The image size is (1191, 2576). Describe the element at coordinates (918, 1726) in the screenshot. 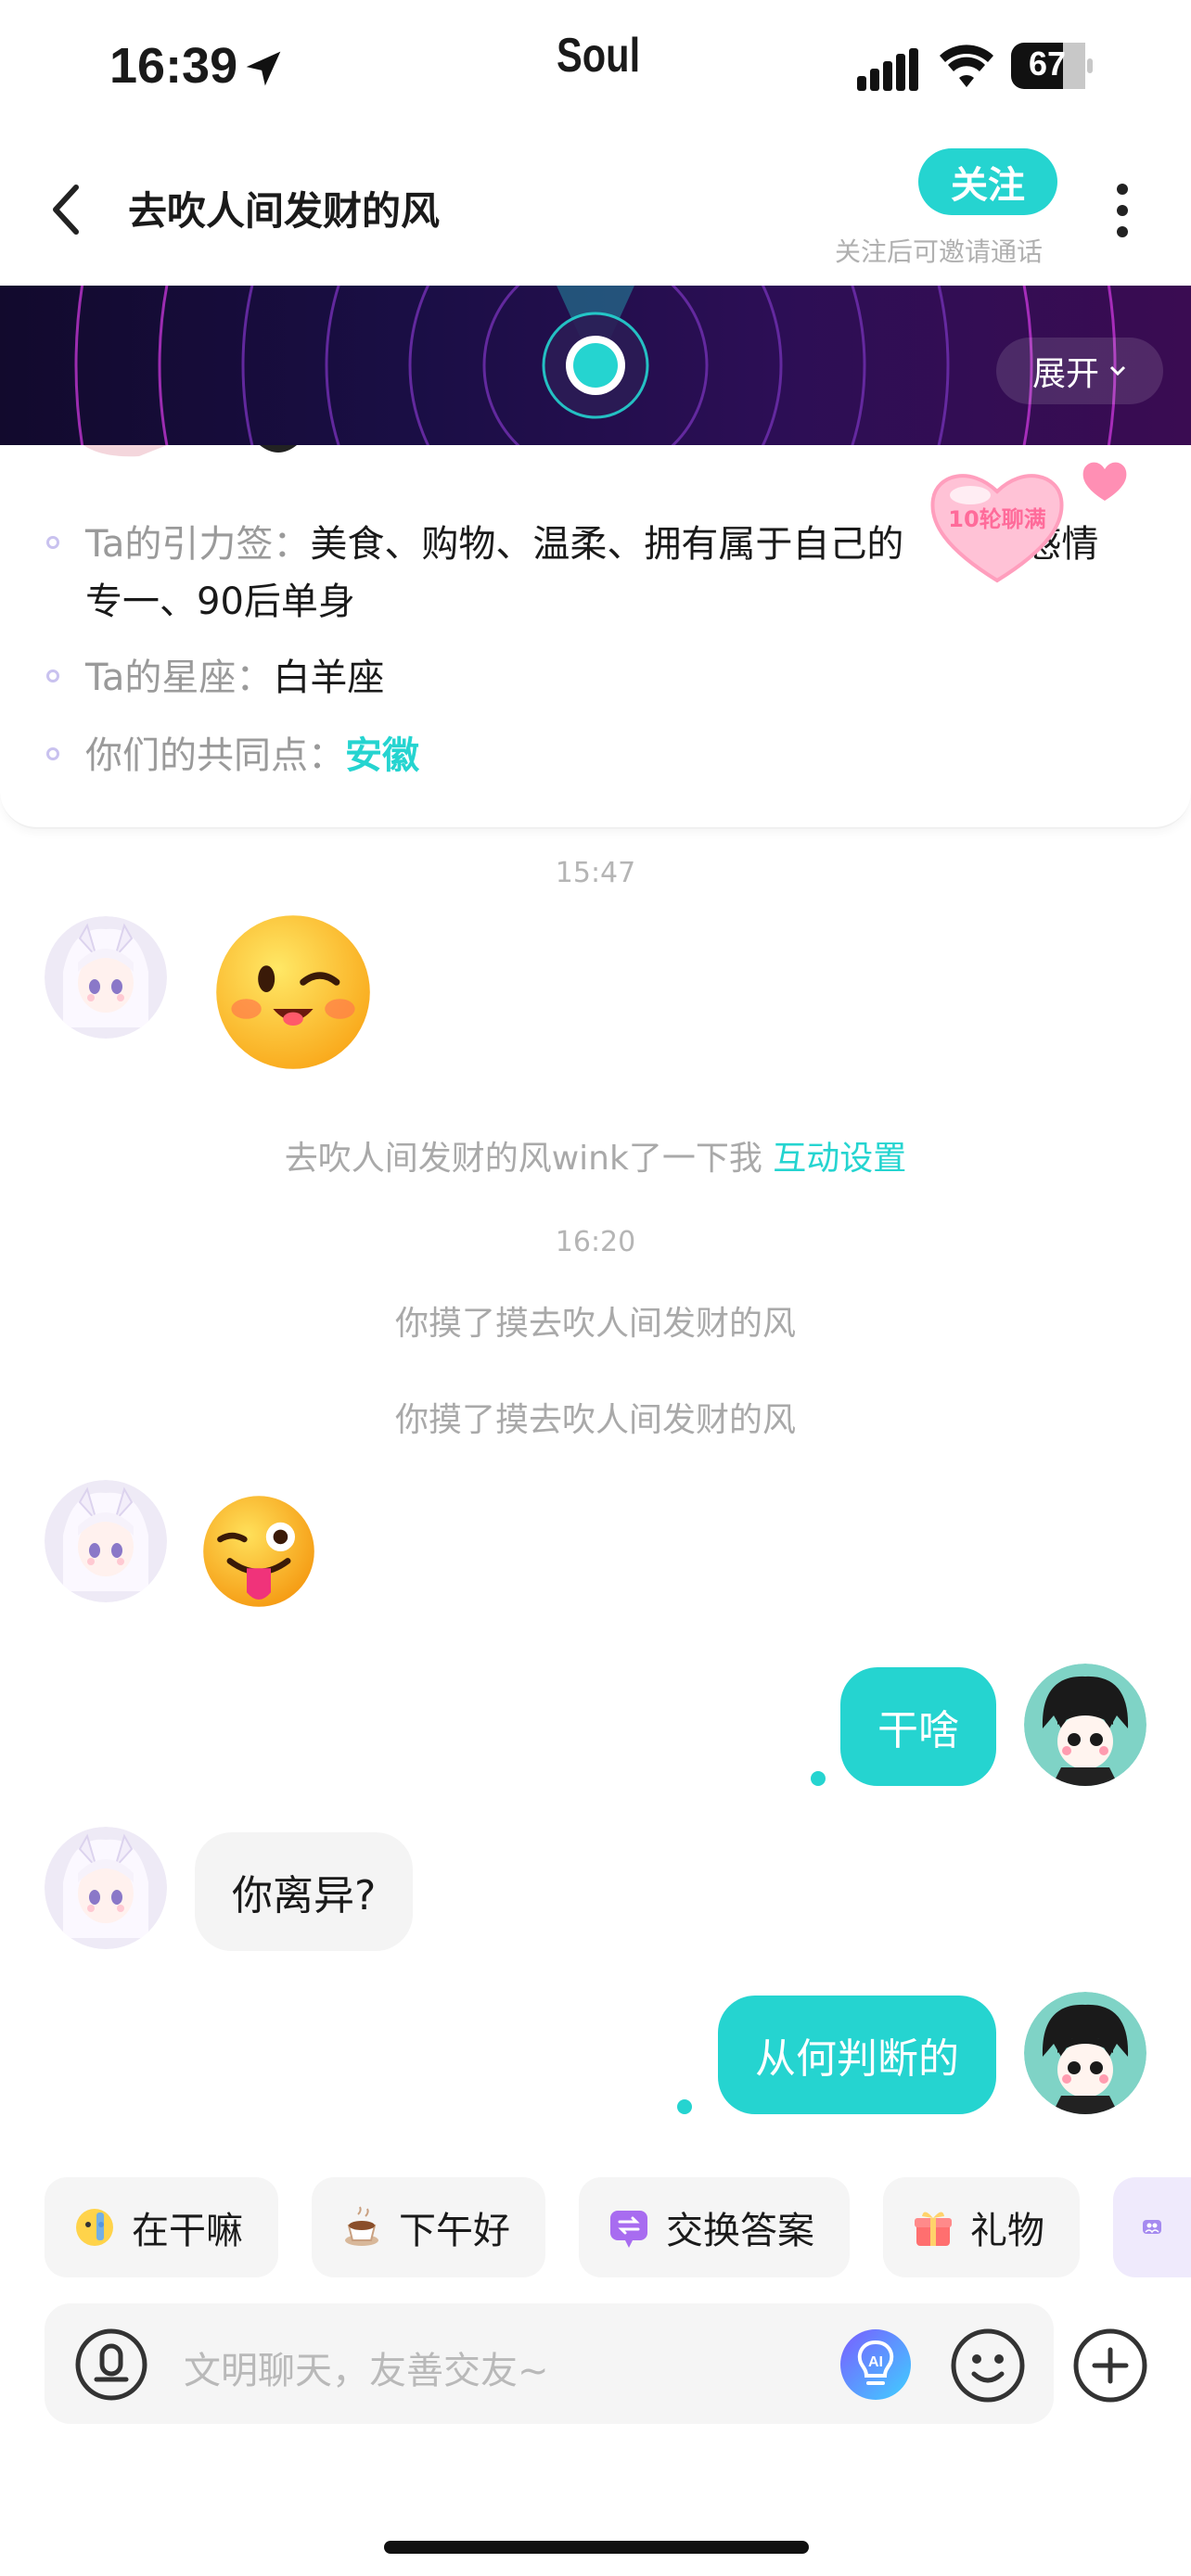

I see `message-bubble-out: 干啥` at that location.